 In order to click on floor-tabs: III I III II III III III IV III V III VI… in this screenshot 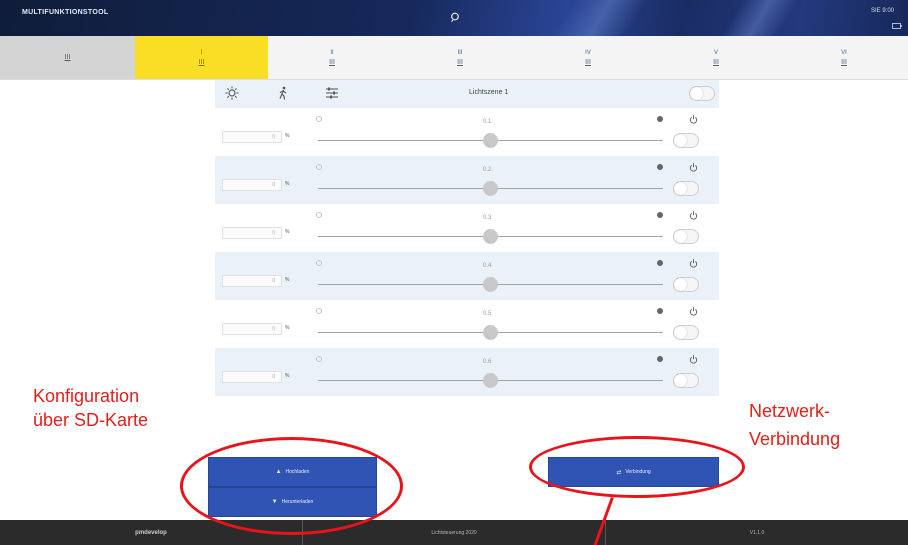, I will do `click(454, 58)`.